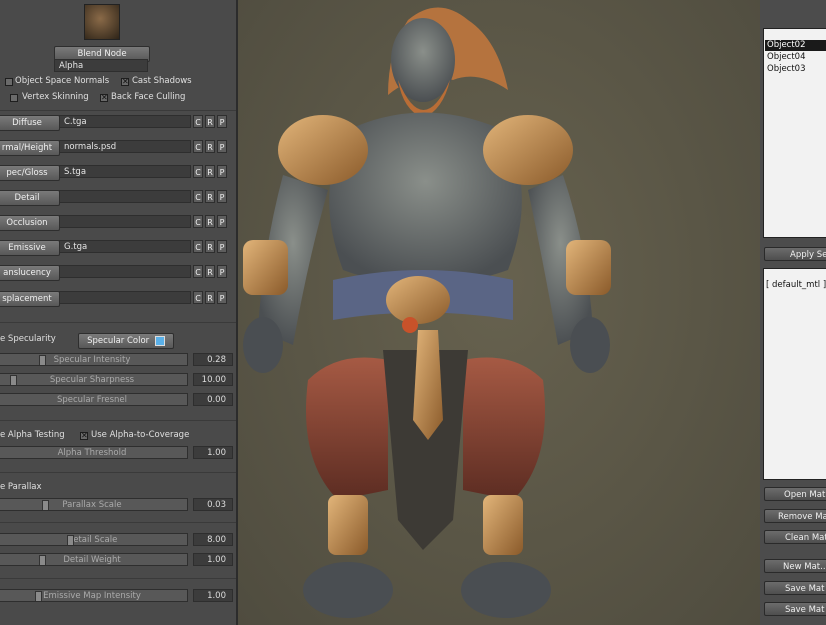  I want to click on specular-fresnel-value: 0.00, so click(213, 399).